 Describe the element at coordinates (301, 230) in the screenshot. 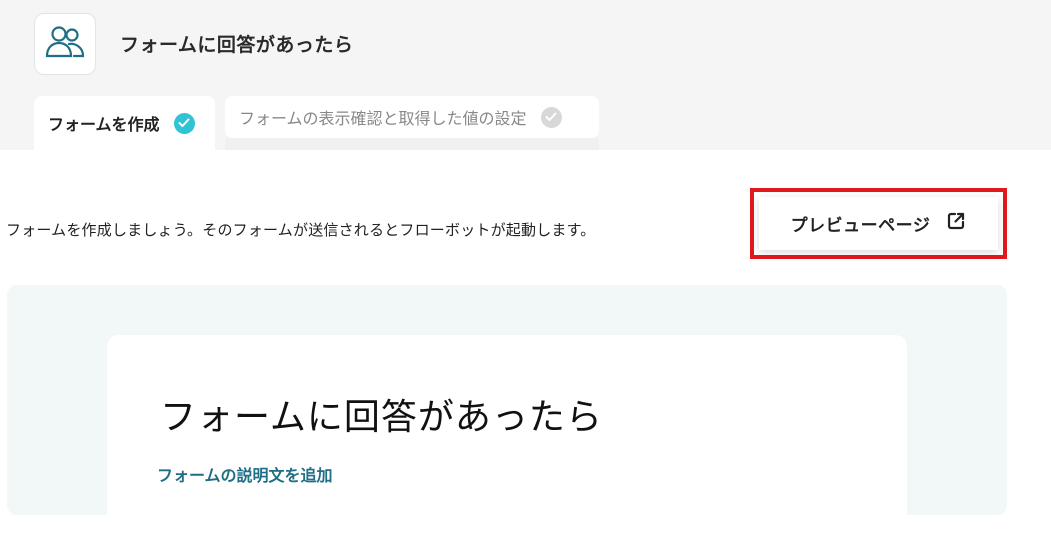

I see `intro-text: フォームを作成しましょう。そのフォームが送信されるとフローボットが起動します。` at that location.